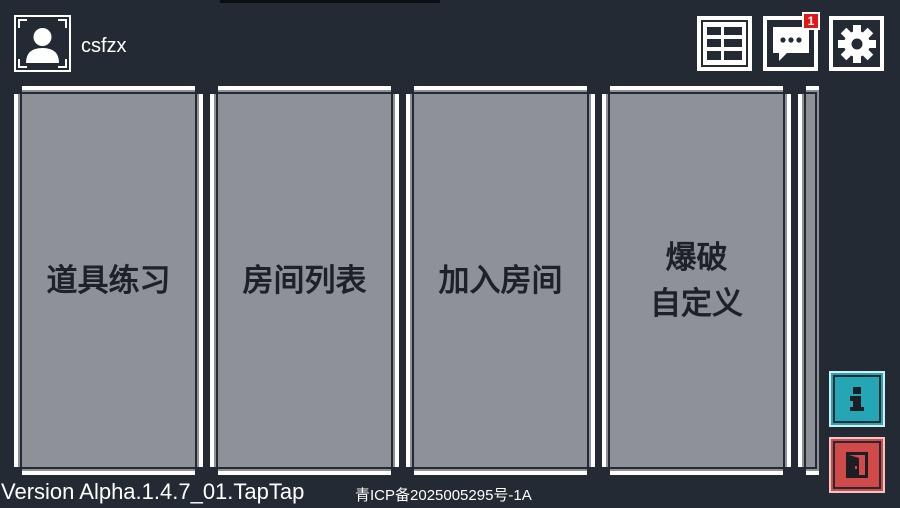  I want to click on grid-icon, so click(724, 43).